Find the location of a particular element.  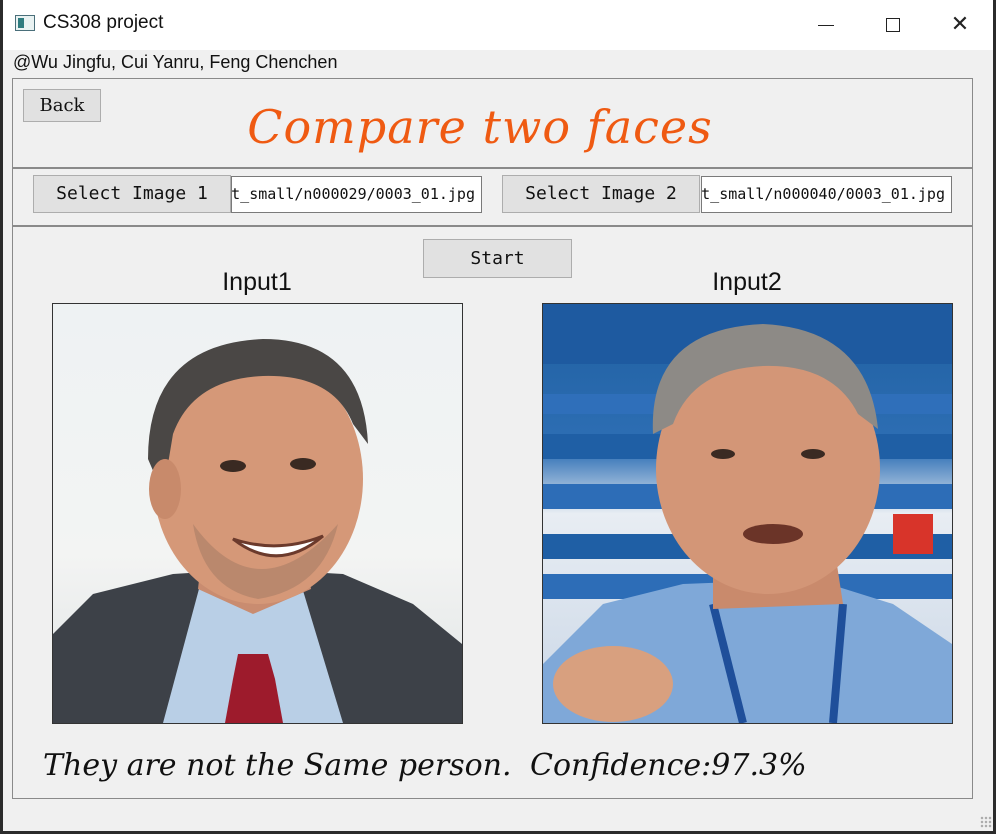

minimize-button is located at coordinates (826, 25).